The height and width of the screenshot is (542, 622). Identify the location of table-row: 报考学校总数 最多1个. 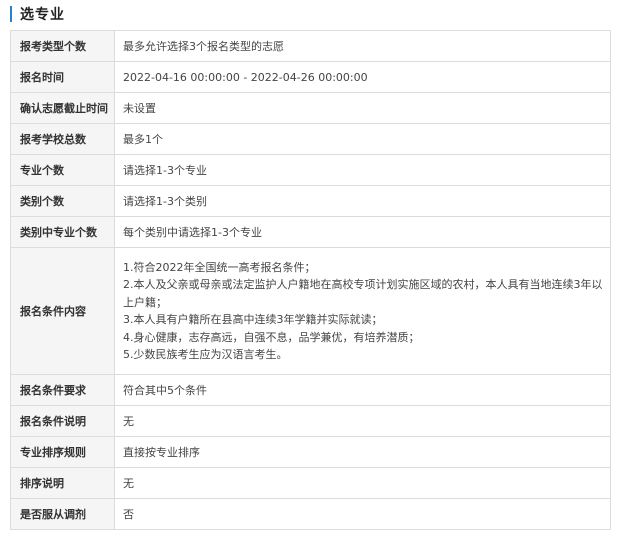
(310, 139).